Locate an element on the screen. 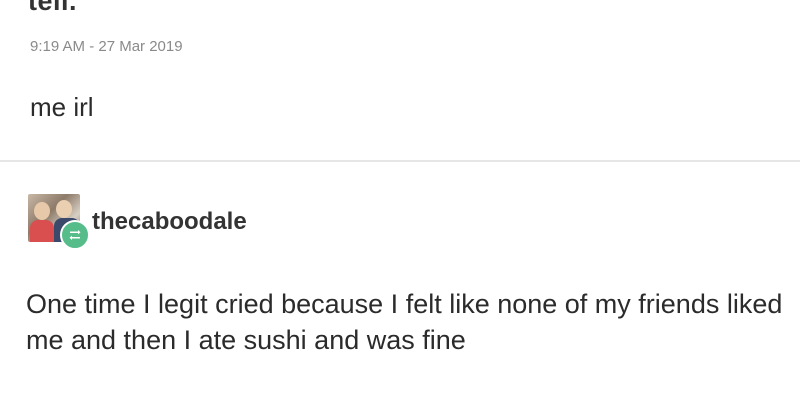 Image resolution: width=800 pixels, height=420 pixels. post-divider is located at coordinates (400, 161).